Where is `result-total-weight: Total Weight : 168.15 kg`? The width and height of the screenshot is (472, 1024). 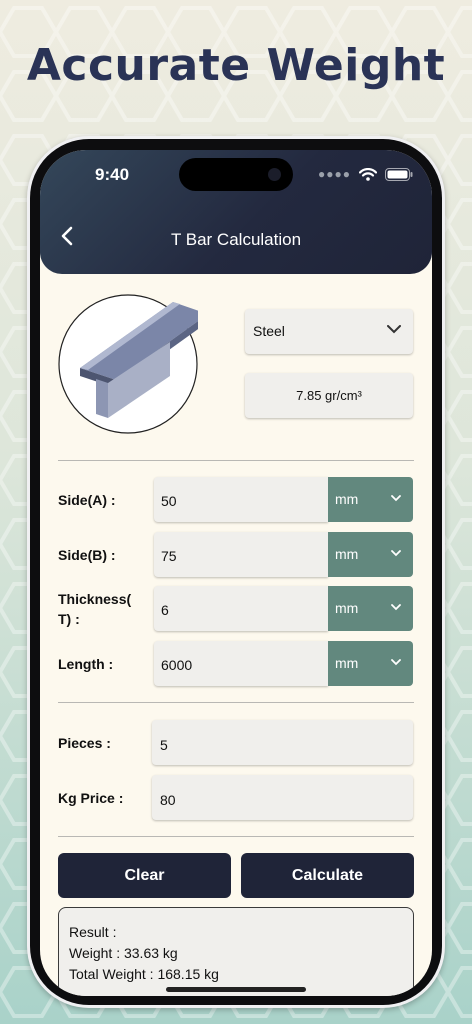 result-total-weight: Total Weight : 168.15 kg is located at coordinates (144, 974).